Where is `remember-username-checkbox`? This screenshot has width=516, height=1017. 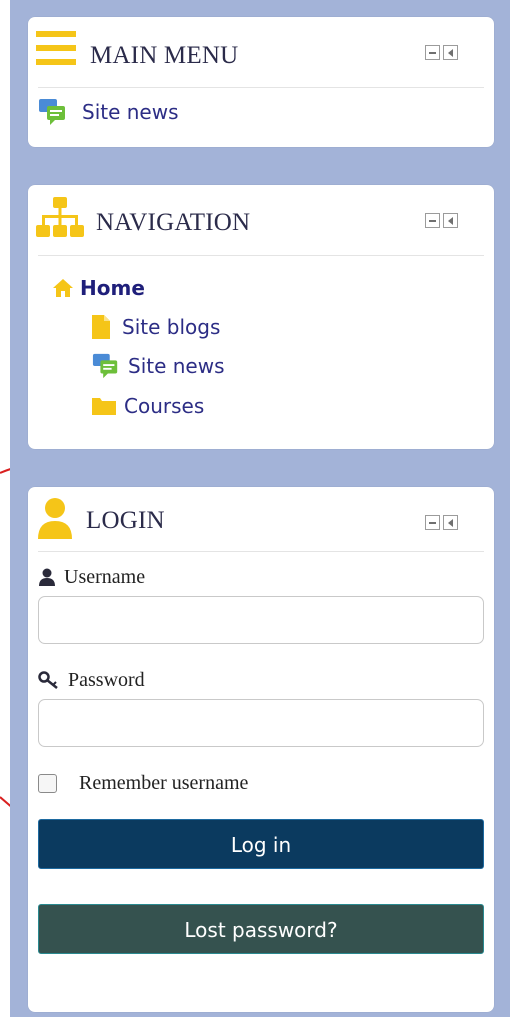 remember-username-checkbox is located at coordinates (47, 783).